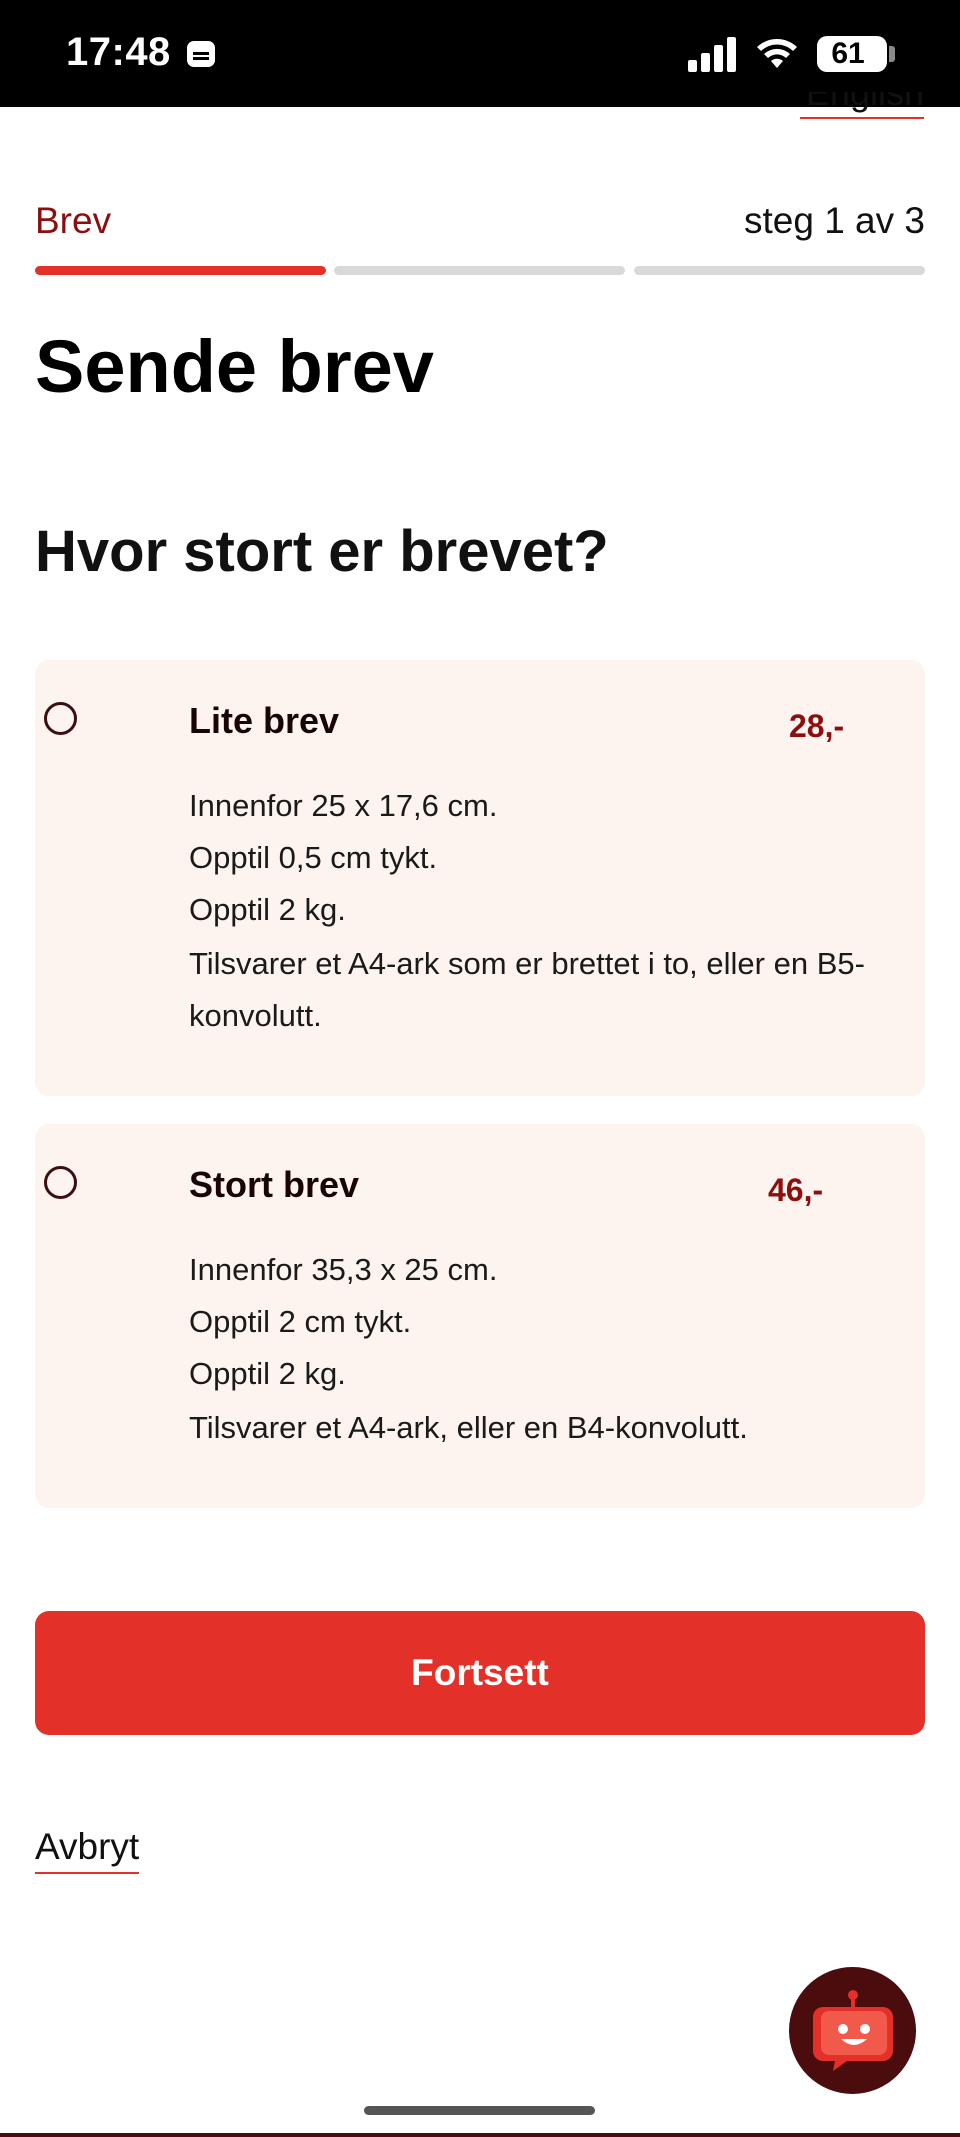 Image resolution: width=960 pixels, height=2137 pixels. What do you see at coordinates (480, 2135) in the screenshot?
I see `bottom-border` at bounding box center [480, 2135].